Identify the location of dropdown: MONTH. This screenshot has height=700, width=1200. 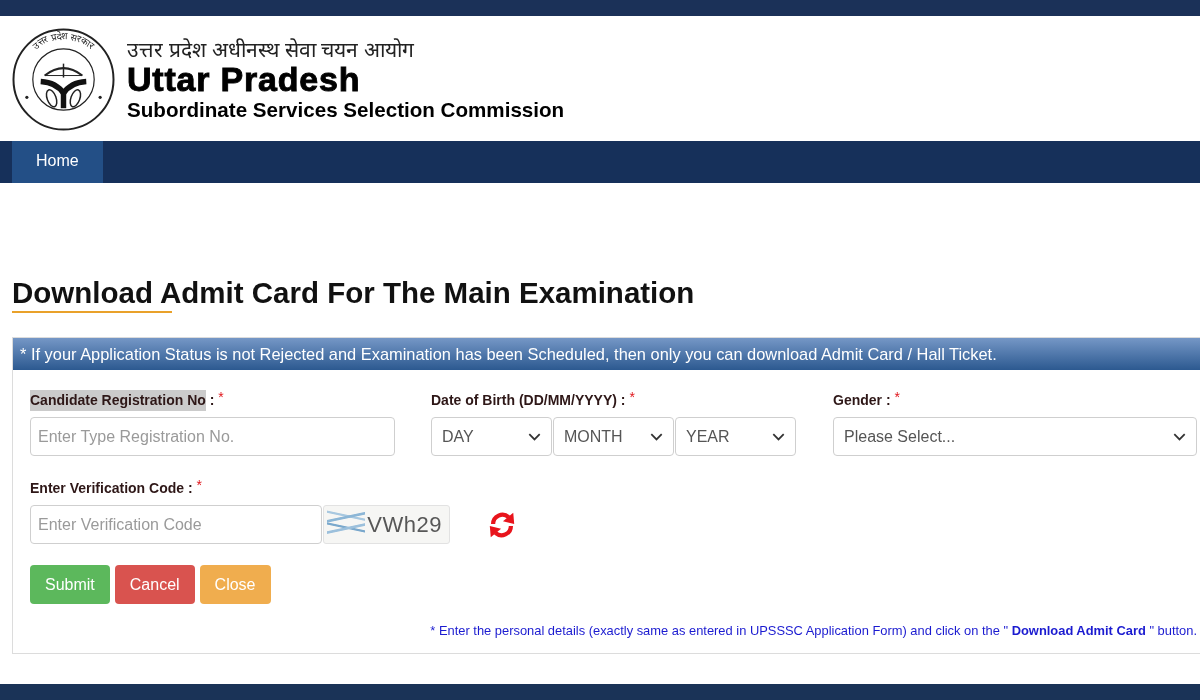
(613, 436).